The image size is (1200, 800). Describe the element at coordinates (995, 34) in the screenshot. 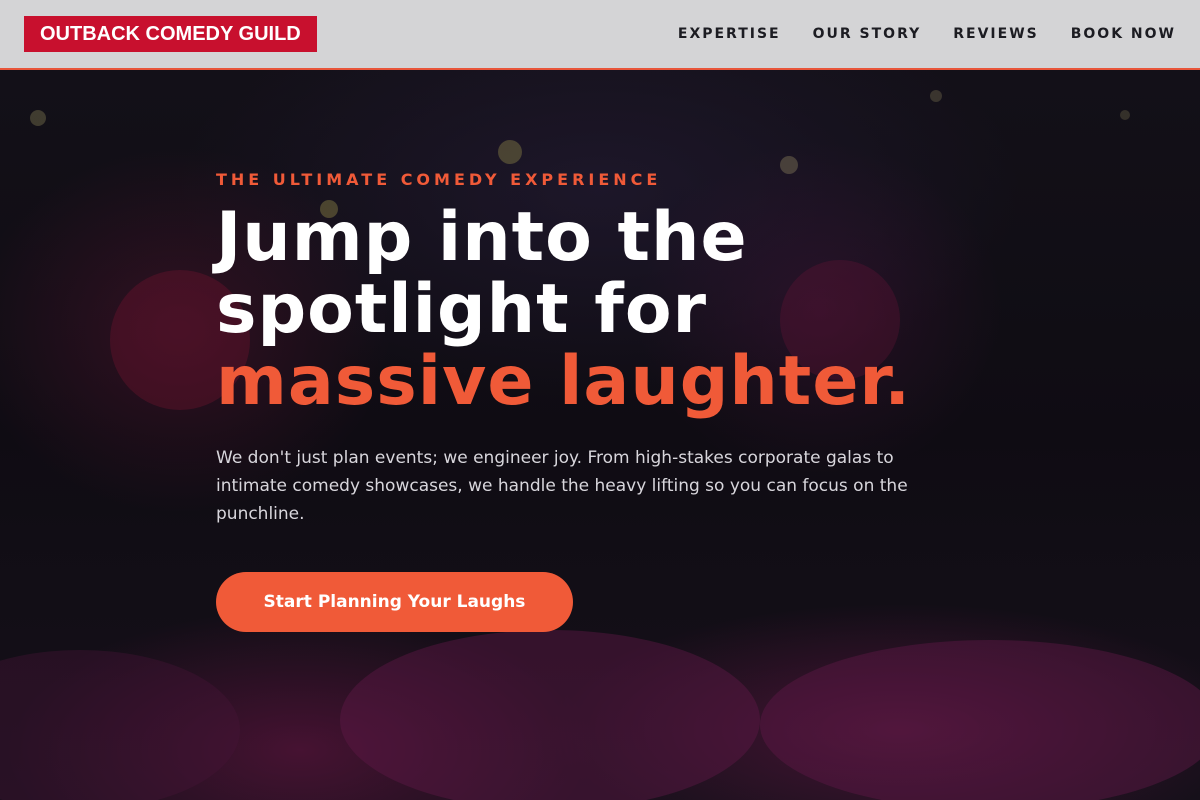

I see `nav-link-reviews: REVIEWS` at that location.